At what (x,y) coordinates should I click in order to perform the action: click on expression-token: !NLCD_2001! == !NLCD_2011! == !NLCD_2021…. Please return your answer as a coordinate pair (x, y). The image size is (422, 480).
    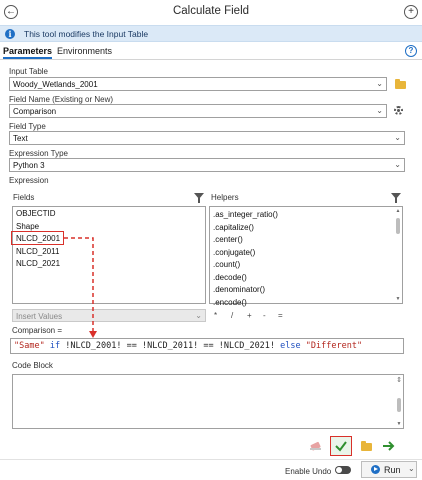
    Looking at the image, I should click on (170, 346).